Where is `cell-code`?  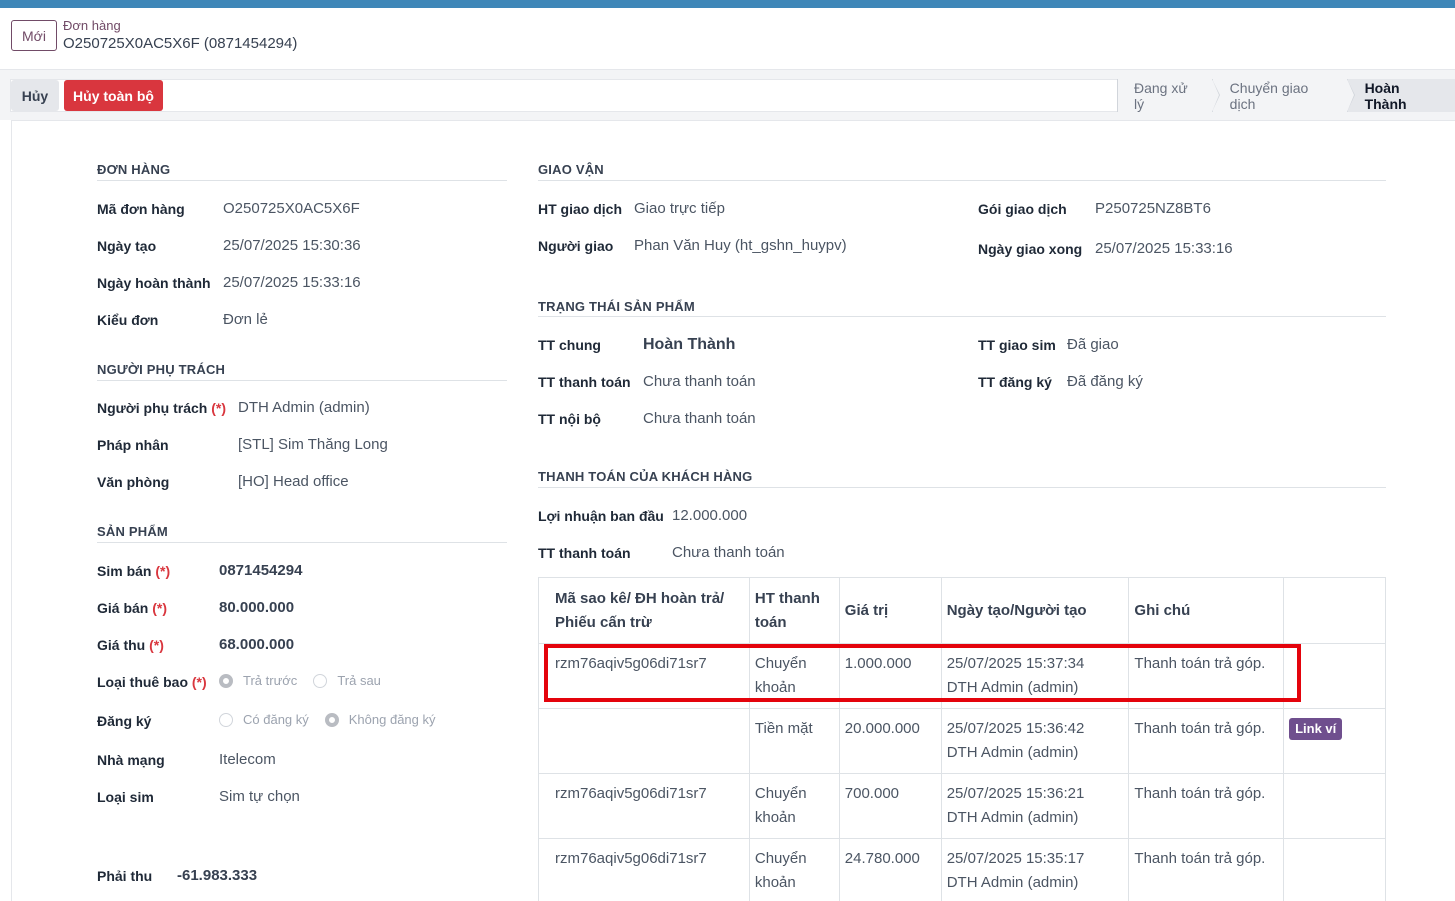 cell-code is located at coordinates (644, 741).